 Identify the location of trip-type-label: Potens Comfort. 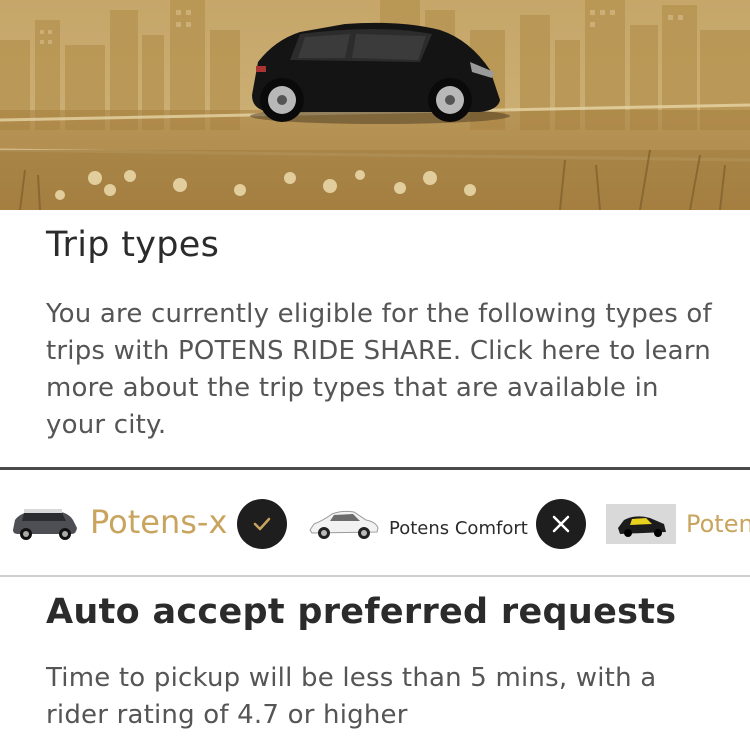
(458, 528).